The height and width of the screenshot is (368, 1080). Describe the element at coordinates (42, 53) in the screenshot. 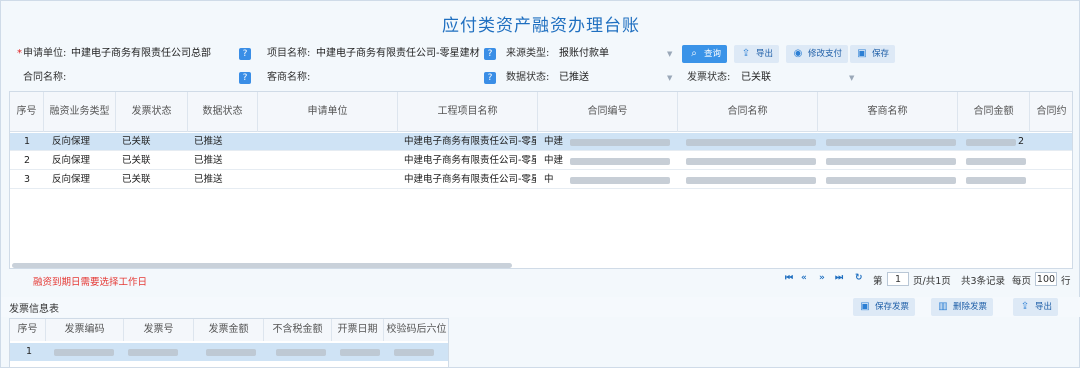

I see `applicant-label: *申请单位:` at that location.